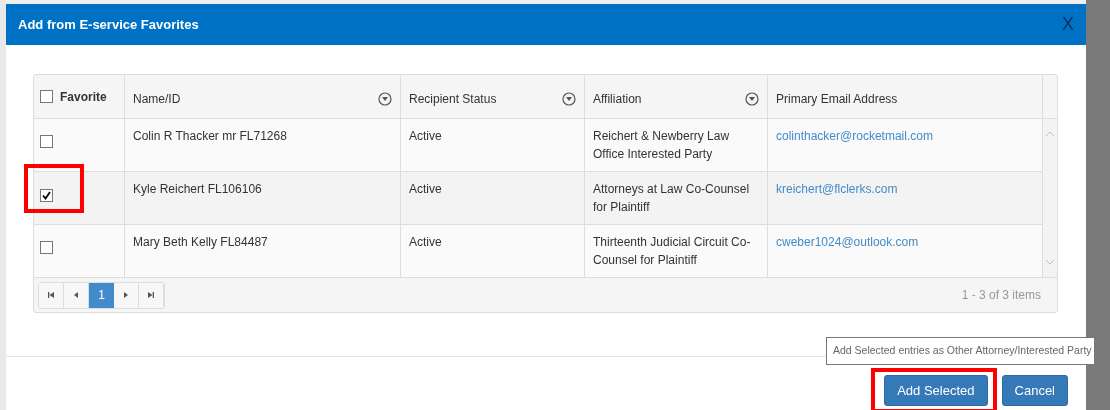 Image resolution: width=1110 pixels, height=410 pixels. I want to click on tooltip: Add Selected entries as Other Attorney/Interested Party, so click(960, 351).